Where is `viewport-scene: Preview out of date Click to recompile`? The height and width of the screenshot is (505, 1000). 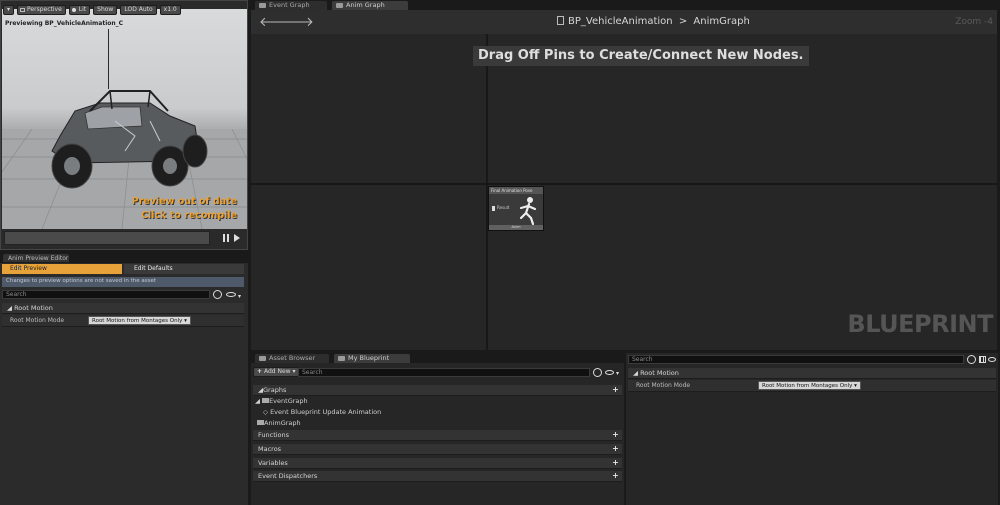 viewport-scene: Preview out of date Click to recompile is located at coordinates (124, 119).